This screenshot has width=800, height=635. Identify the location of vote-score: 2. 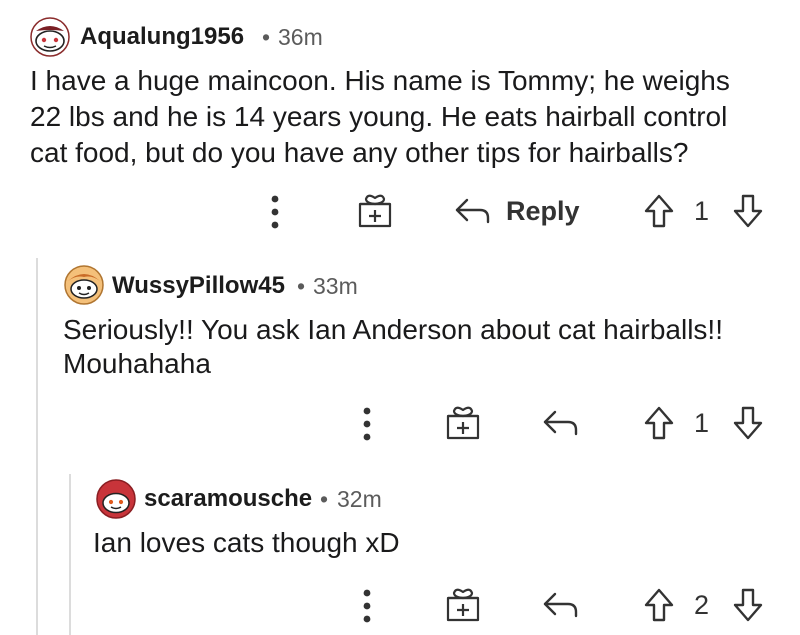
(702, 605).